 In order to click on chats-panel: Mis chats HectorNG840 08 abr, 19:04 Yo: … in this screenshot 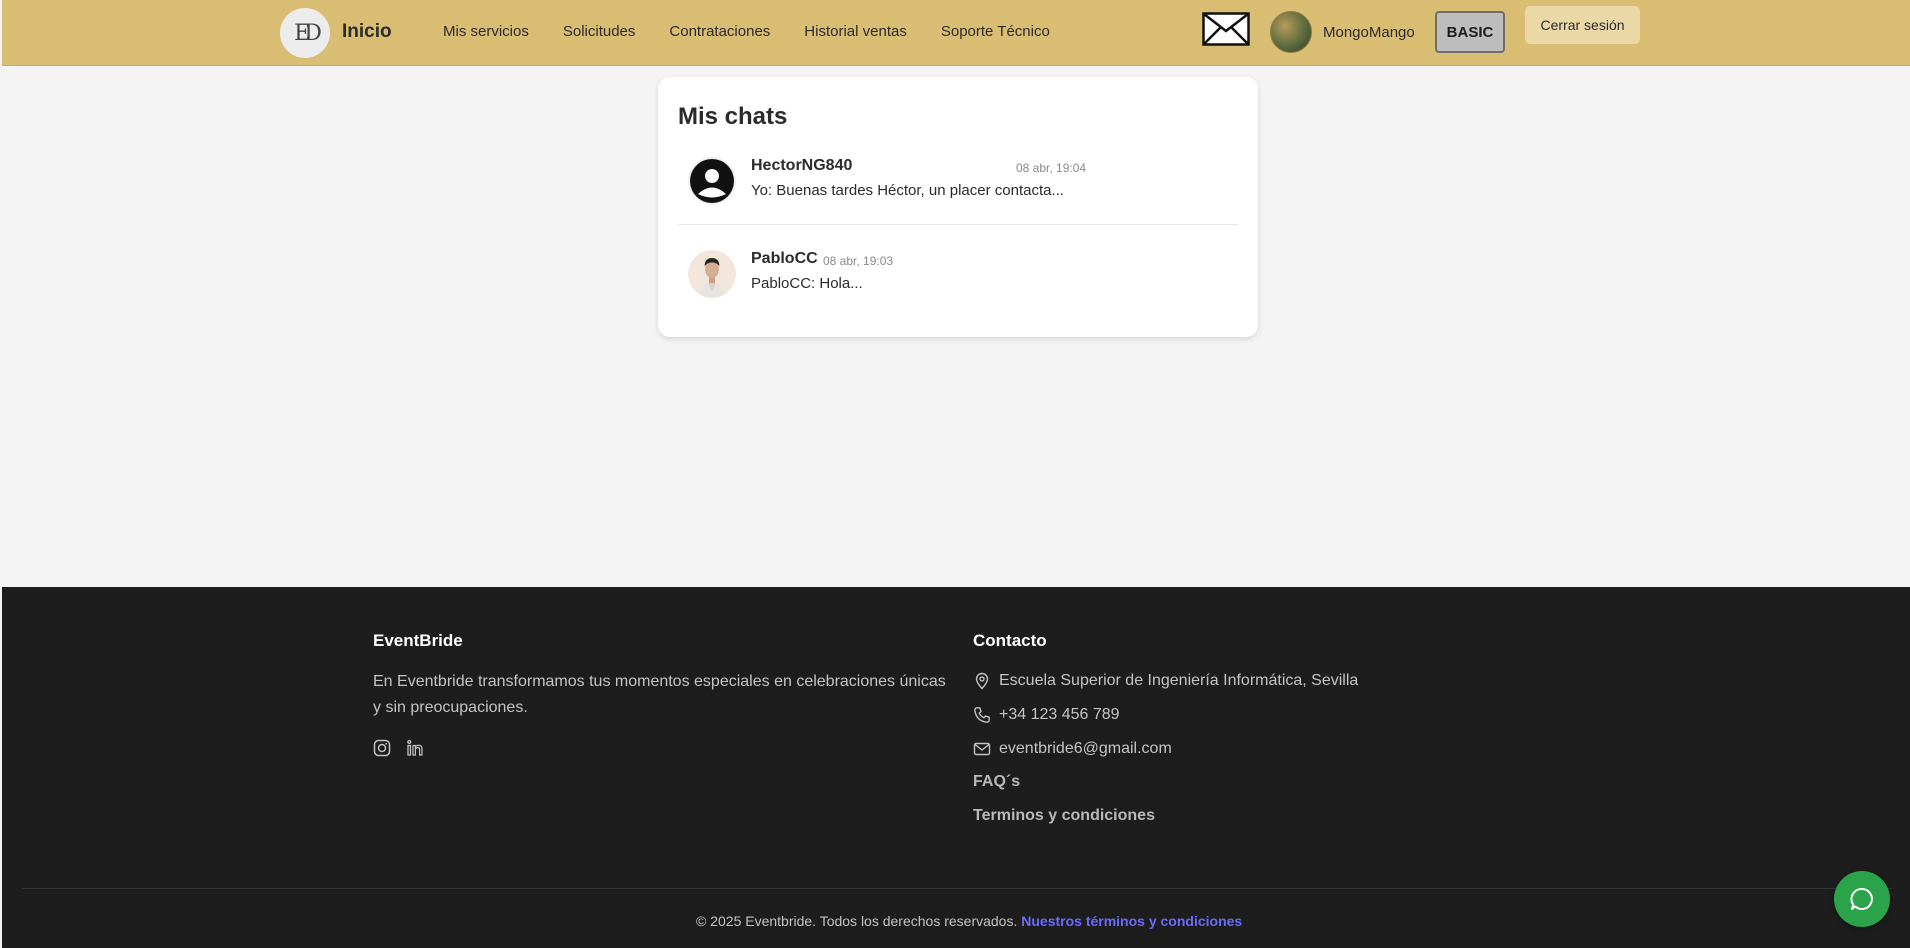, I will do `click(958, 207)`.